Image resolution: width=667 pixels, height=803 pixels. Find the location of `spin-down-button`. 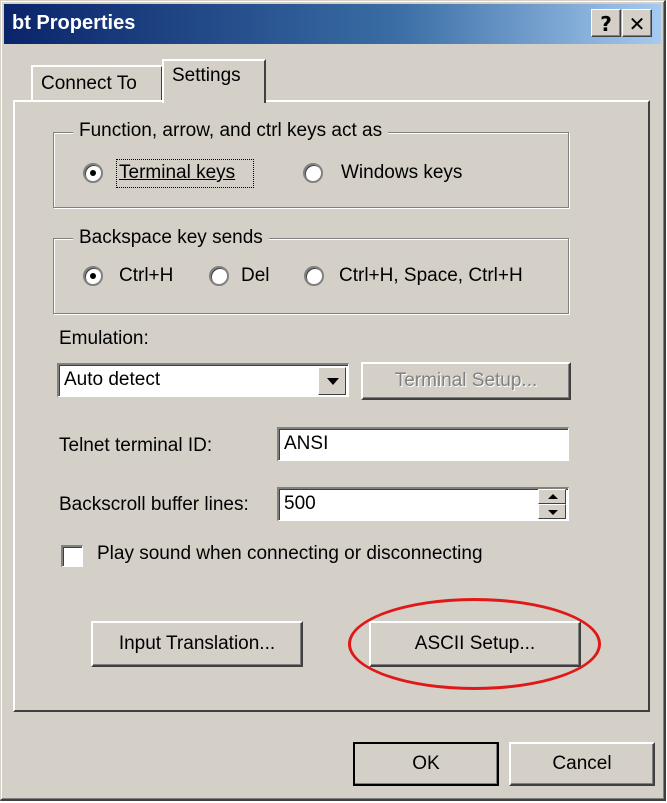

spin-down-button is located at coordinates (552, 511).